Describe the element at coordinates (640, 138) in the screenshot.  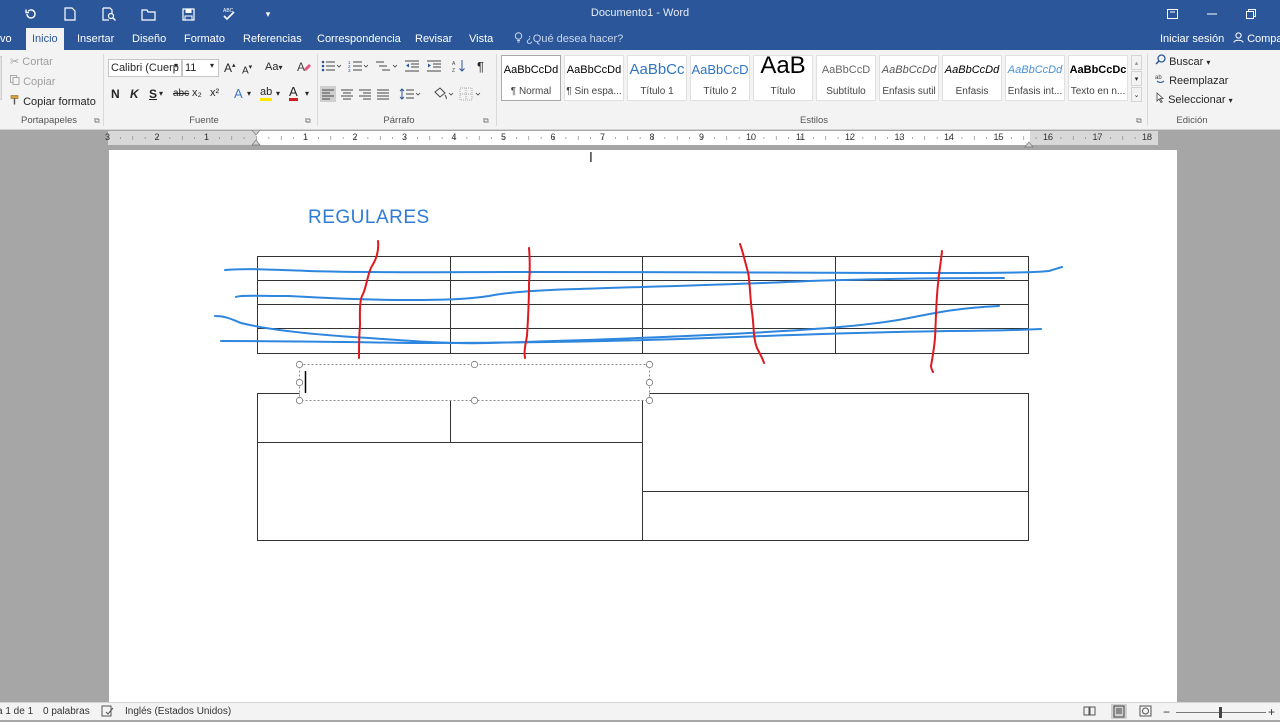
I see `horizontal-ruler: 3 2 1 1 2 3 4 5 6 7 8 9 10 11 12 13 14 15 16 17 18` at that location.